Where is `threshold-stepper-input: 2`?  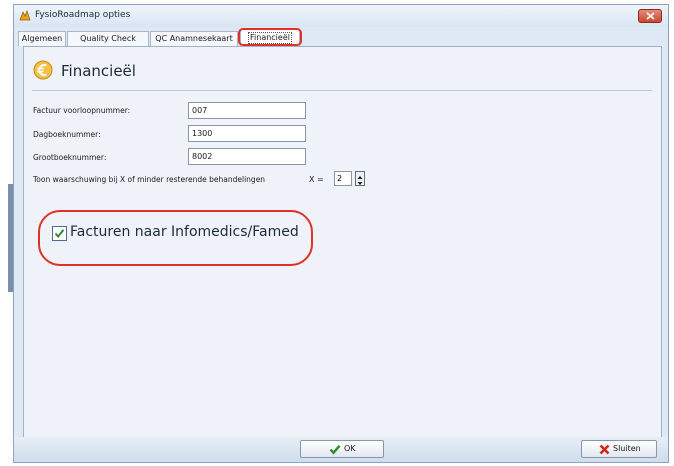
threshold-stepper-input: 2 is located at coordinates (343, 178).